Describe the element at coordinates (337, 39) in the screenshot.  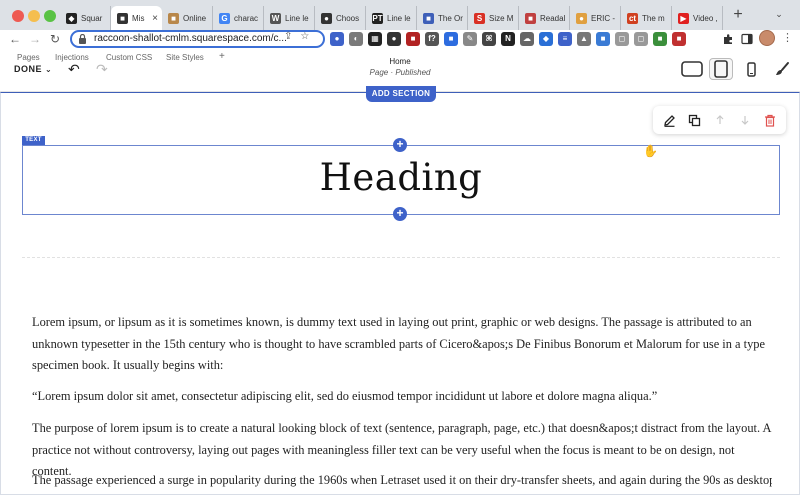
I see `ext-1-icon: ●` at that location.